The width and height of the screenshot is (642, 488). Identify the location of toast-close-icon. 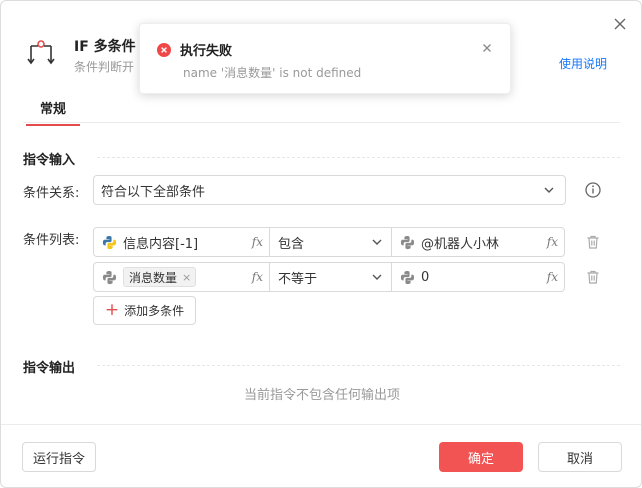
(487, 48).